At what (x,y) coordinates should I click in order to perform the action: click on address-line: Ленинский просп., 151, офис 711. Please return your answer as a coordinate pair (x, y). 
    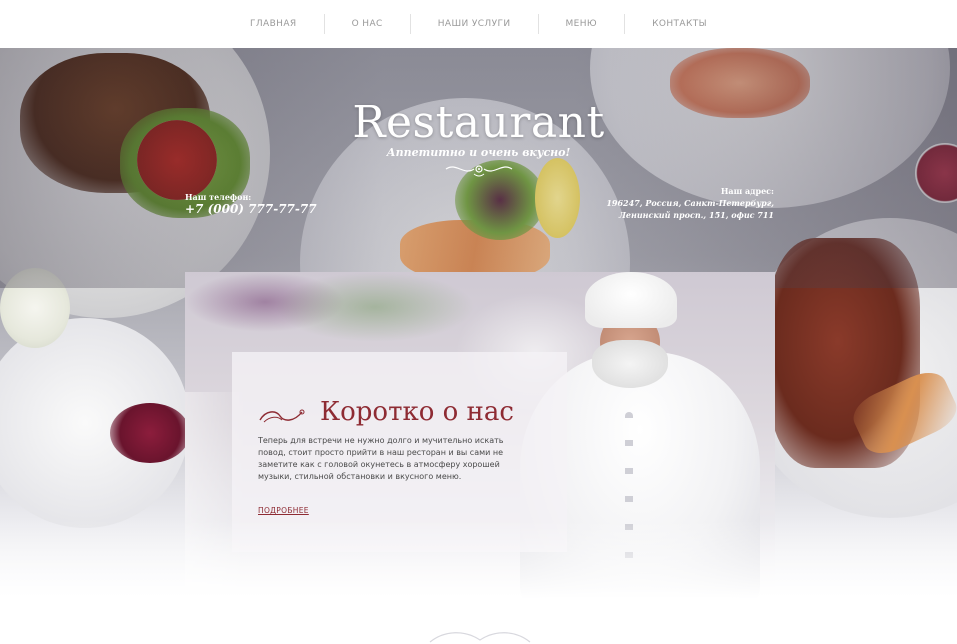
    Looking at the image, I should click on (696, 215).